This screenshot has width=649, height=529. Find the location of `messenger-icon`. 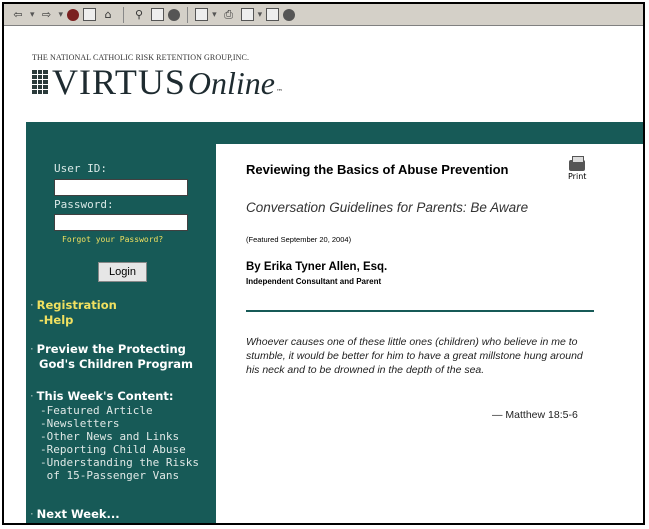

messenger-icon is located at coordinates (289, 14).